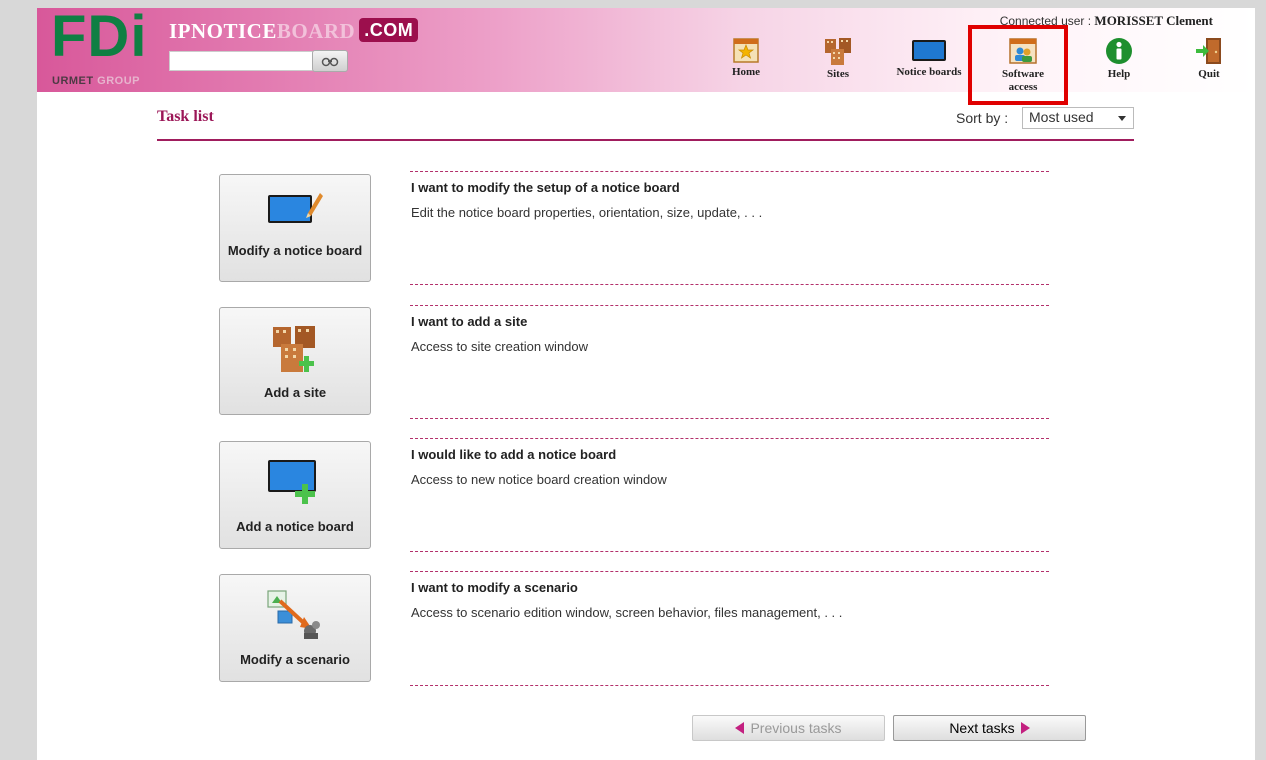  I want to click on add-site-button: Add a site, so click(295, 361).